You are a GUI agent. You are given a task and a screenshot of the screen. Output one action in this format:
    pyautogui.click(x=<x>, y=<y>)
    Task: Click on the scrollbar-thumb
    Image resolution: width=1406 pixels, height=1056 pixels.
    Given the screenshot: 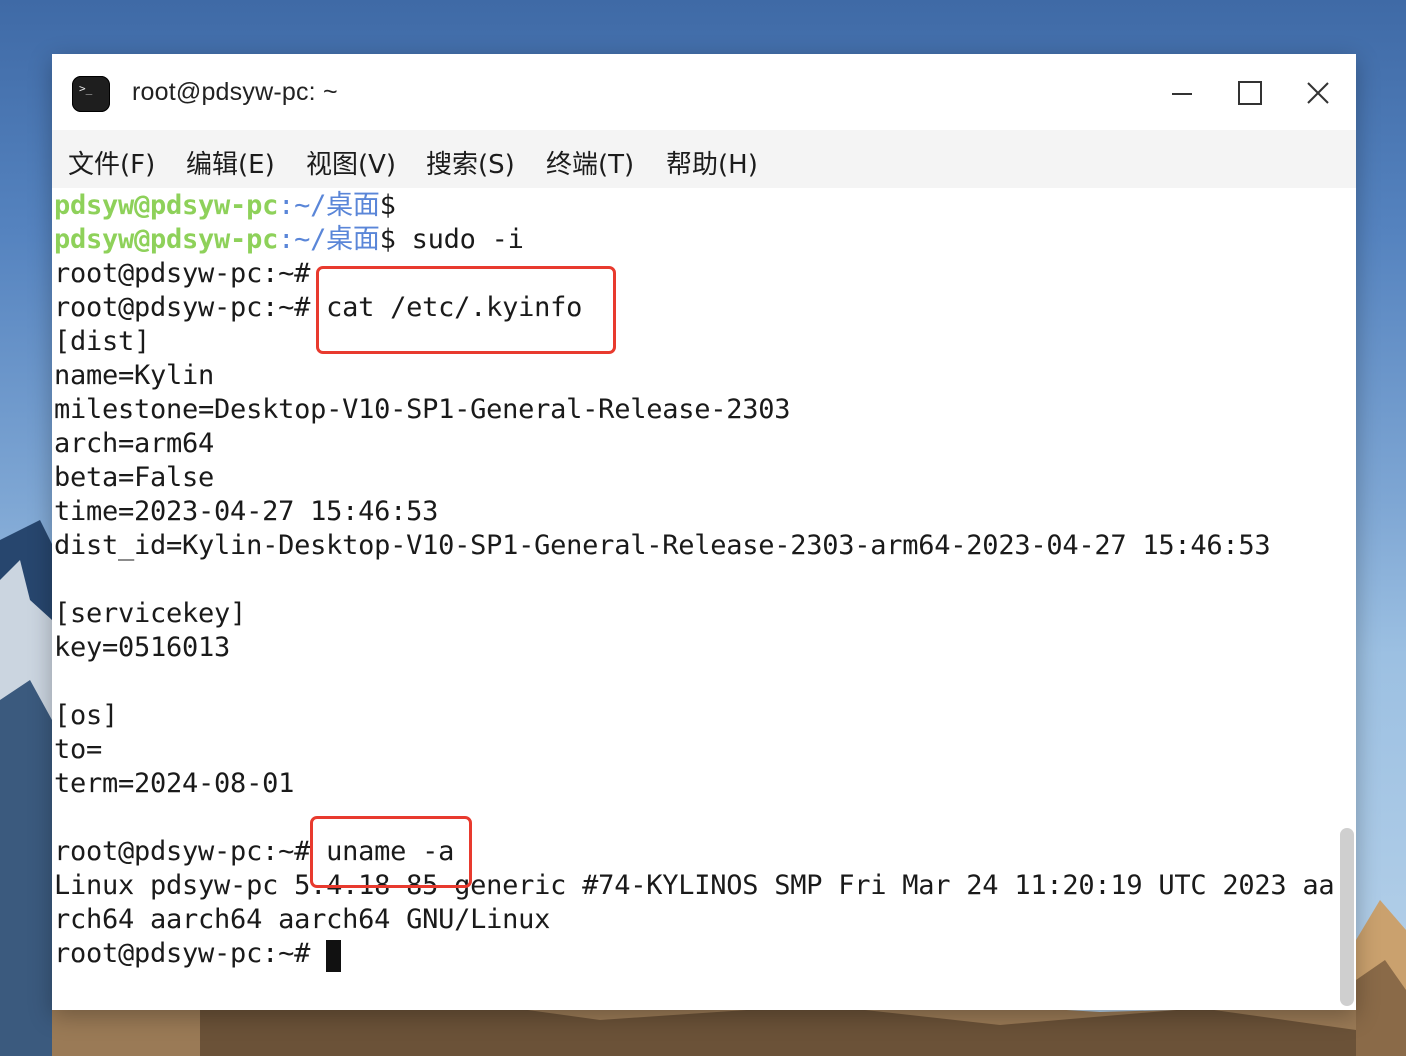 What is the action you would take?
    pyautogui.click(x=1347, y=917)
    